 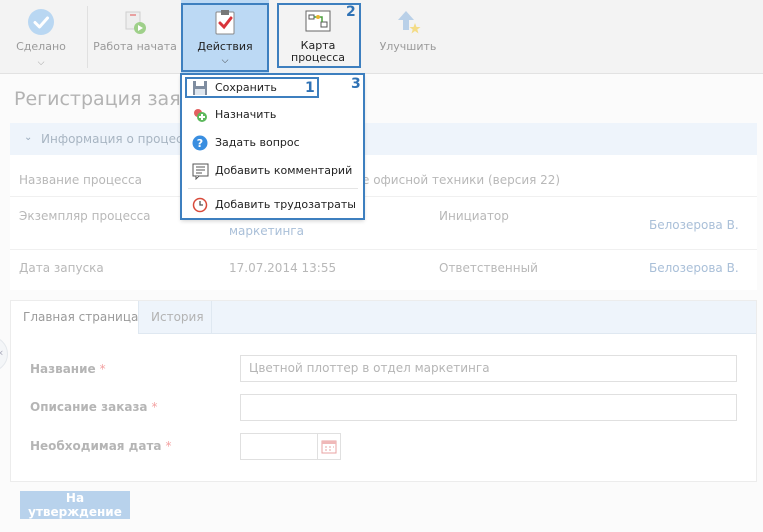 I want to click on process-map-label: Карта процесса, so click(x=318, y=51).